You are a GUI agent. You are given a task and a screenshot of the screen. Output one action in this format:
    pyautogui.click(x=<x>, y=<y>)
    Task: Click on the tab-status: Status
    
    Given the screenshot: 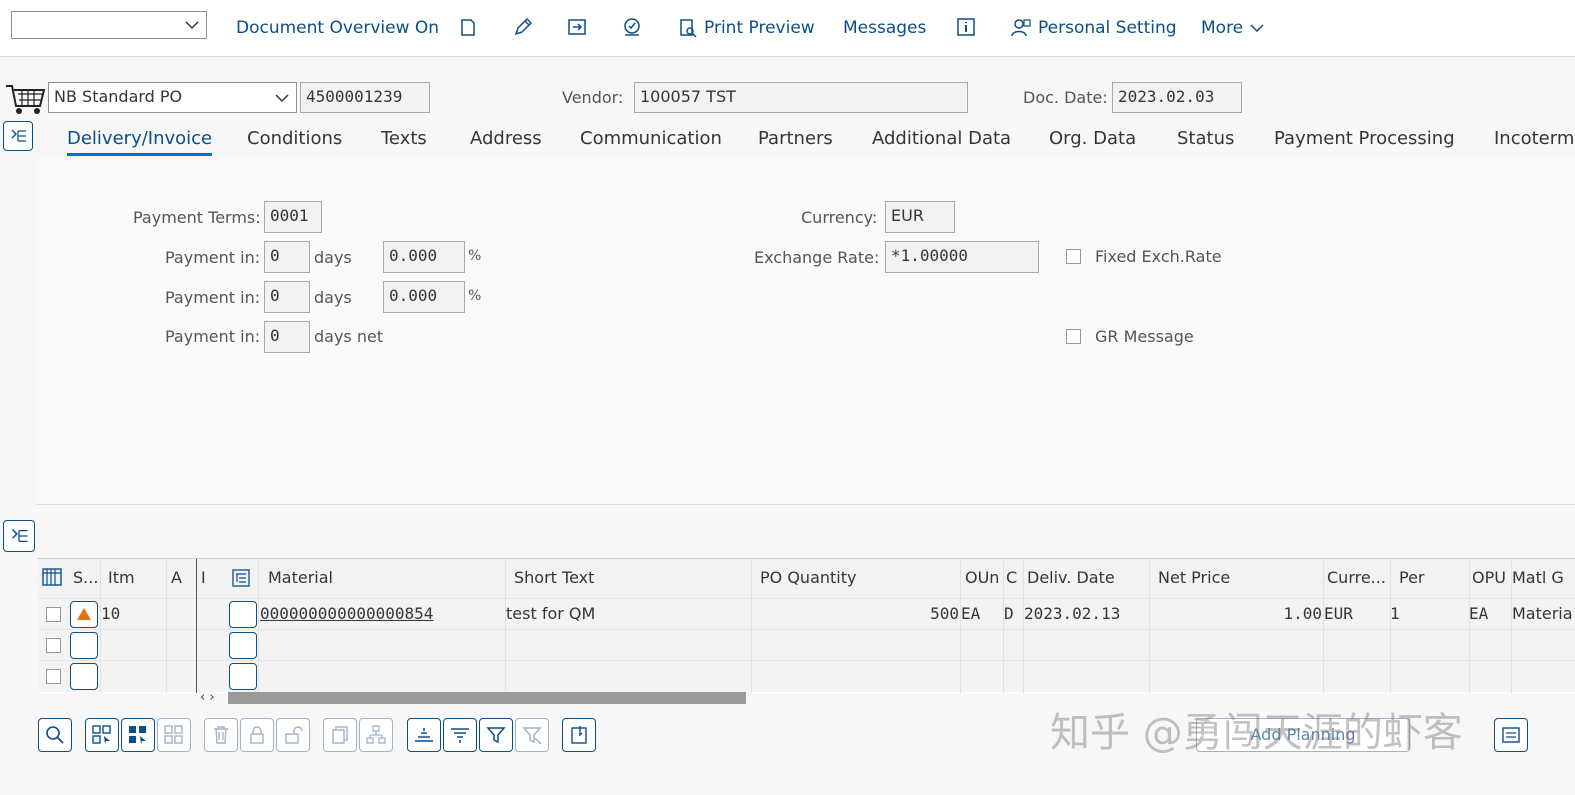 What is the action you would take?
    pyautogui.click(x=1205, y=138)
    